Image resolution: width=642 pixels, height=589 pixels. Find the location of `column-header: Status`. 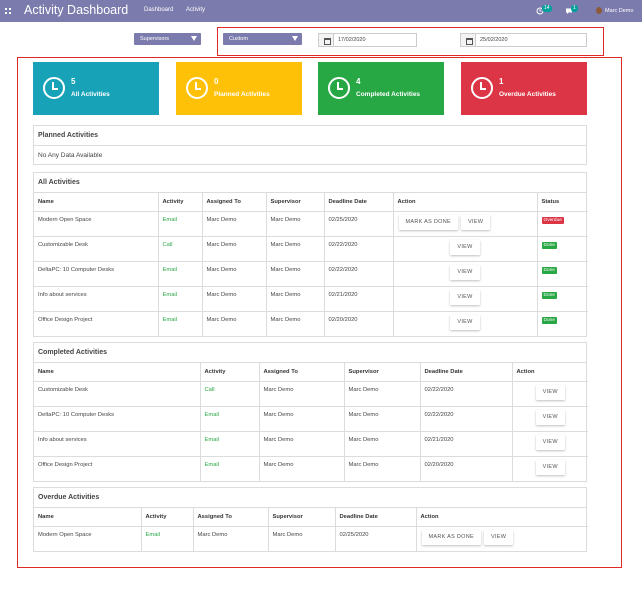

column-header: Status is located at coordinates (562, 202).